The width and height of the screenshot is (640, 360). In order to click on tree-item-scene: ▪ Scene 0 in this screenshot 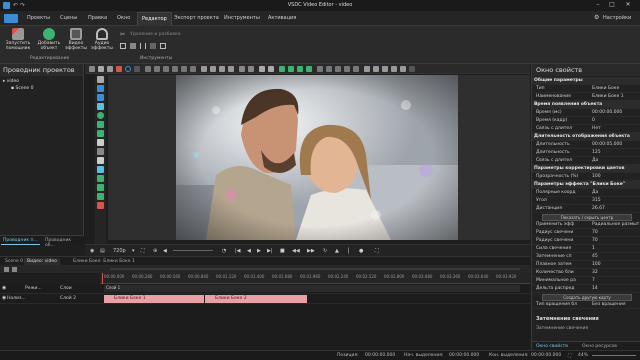, I will do `click(41, 88)`.